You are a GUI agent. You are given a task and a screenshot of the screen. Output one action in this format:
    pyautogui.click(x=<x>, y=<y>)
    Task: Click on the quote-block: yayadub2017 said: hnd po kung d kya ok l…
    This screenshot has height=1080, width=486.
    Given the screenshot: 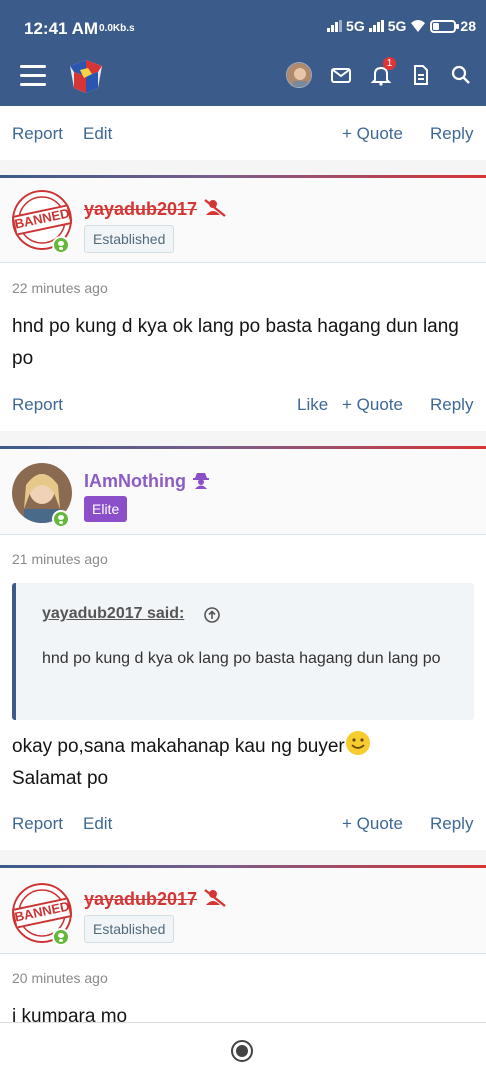 What is the action you would take?
    pyautogui.click(x=243, y=651)
    